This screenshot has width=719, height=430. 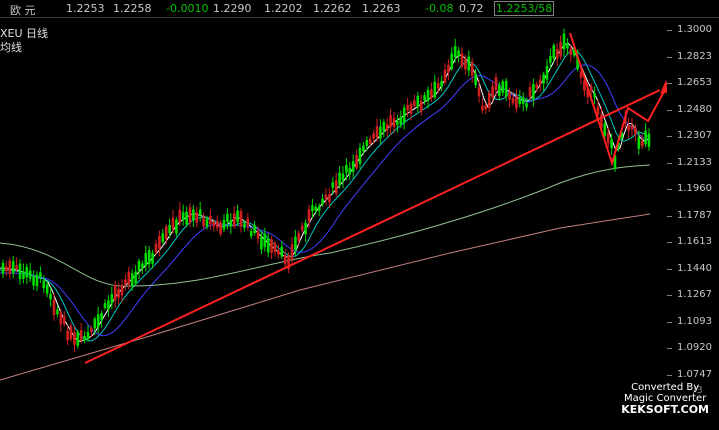 What do you see at coordinates (694, 241) in the screenshot?
I see `price-label: 1.1613` at bounding box center [694, 241].